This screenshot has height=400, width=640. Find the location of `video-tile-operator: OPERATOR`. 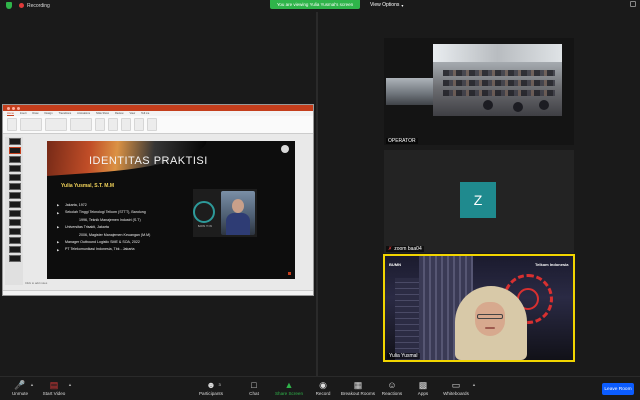

video-tile-operator: OPERATOR is located at coordinates (479, 91).